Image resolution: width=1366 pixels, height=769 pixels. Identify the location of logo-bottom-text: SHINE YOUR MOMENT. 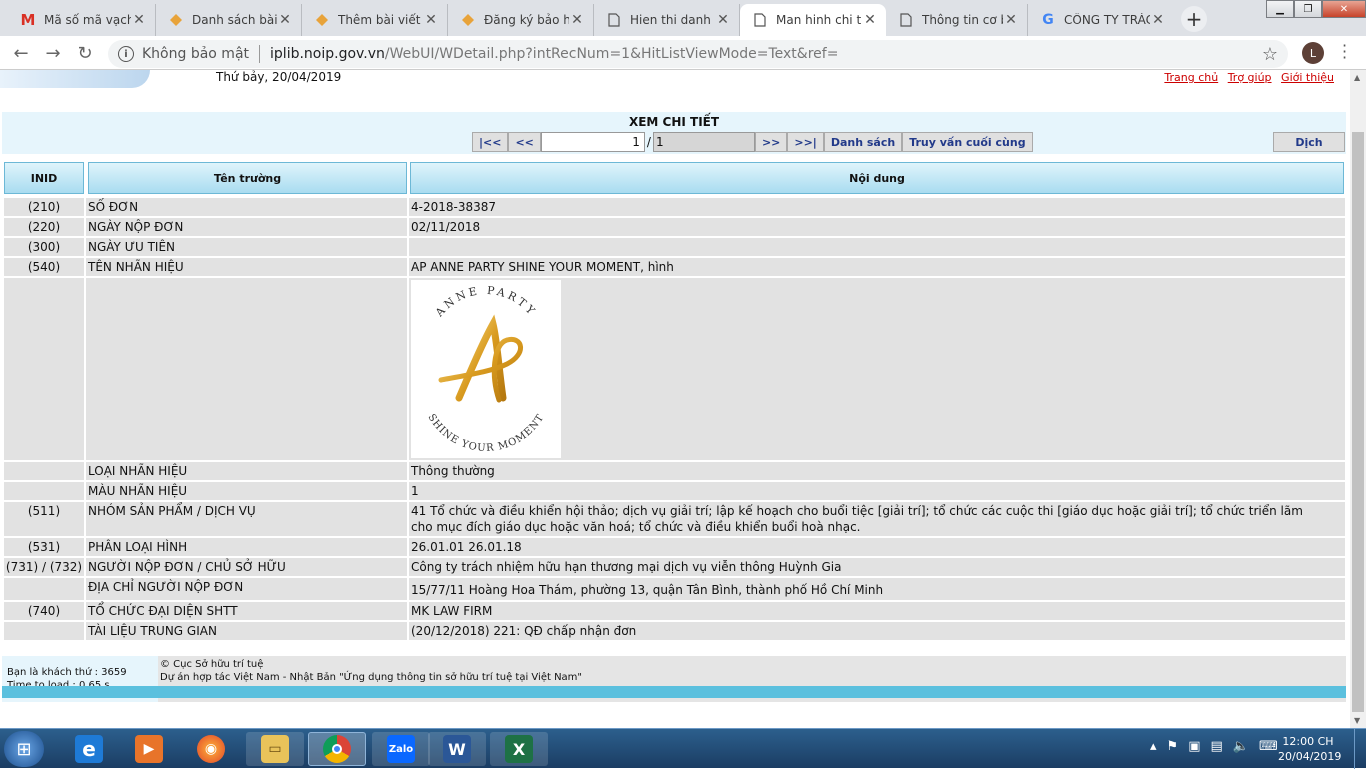
(485, 433).